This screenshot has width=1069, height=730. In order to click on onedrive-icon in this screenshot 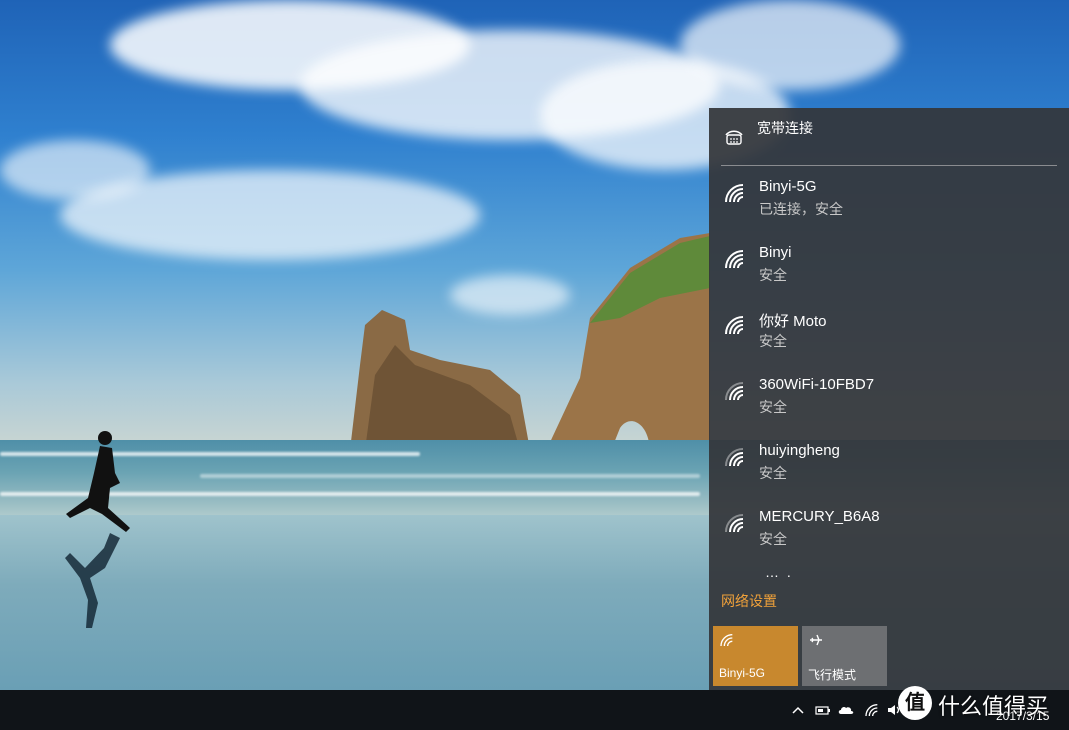, I will do `click(846, 710)`.